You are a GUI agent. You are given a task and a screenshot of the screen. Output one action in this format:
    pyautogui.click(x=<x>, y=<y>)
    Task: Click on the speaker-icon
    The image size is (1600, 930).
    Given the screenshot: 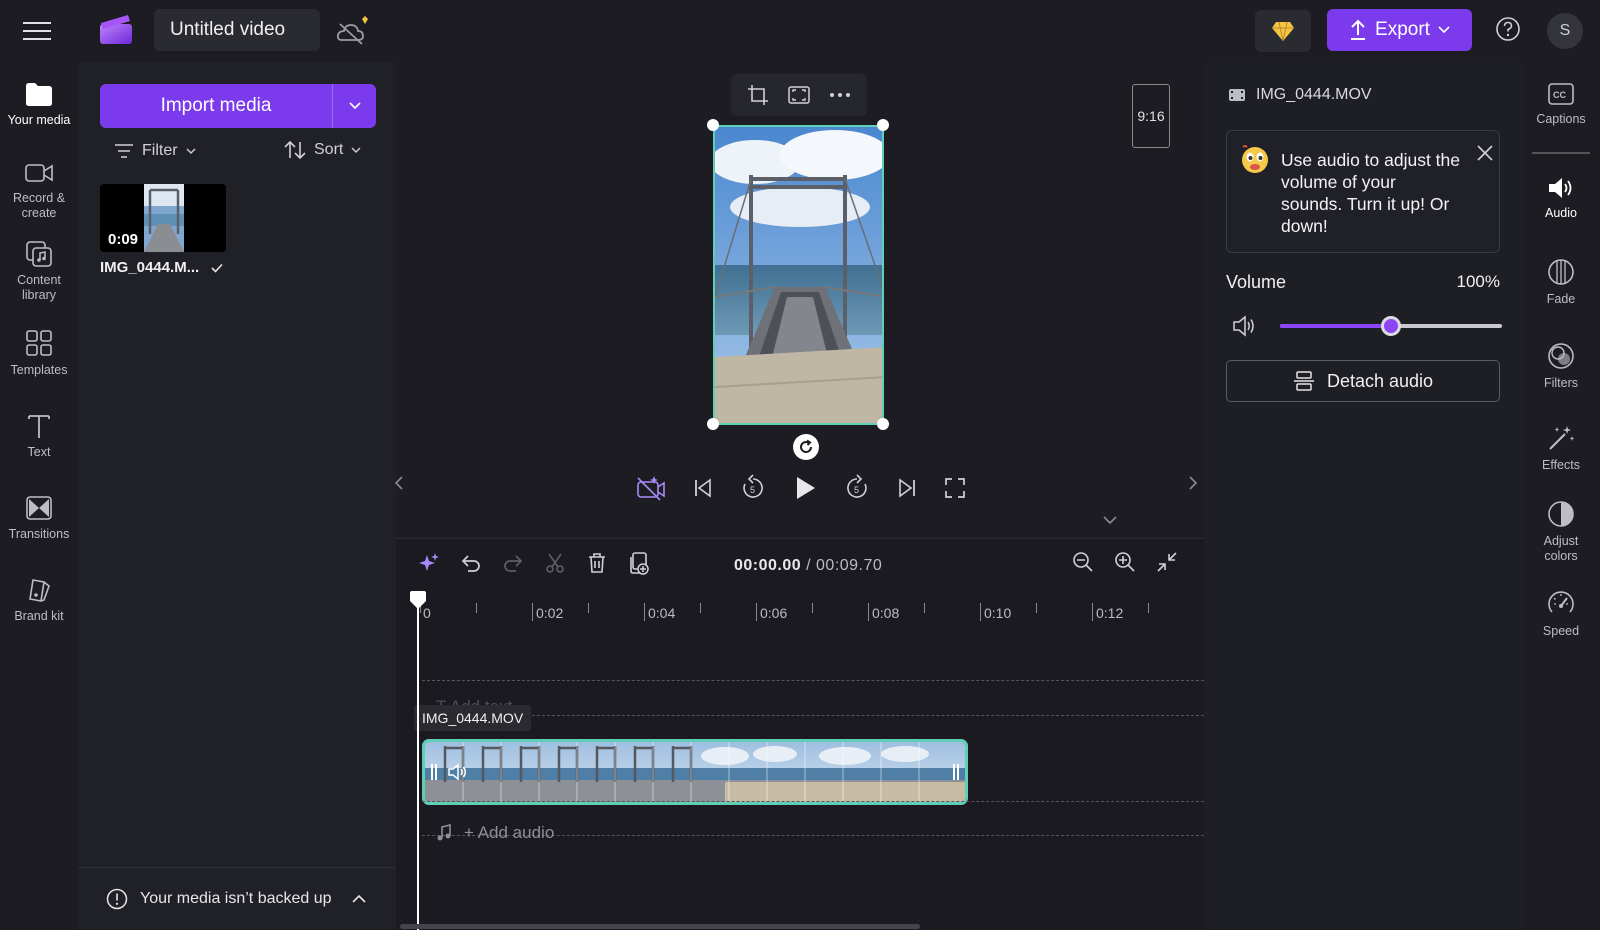 What is the action you would take?
    pyautogui.click(x=457, y=772)
    